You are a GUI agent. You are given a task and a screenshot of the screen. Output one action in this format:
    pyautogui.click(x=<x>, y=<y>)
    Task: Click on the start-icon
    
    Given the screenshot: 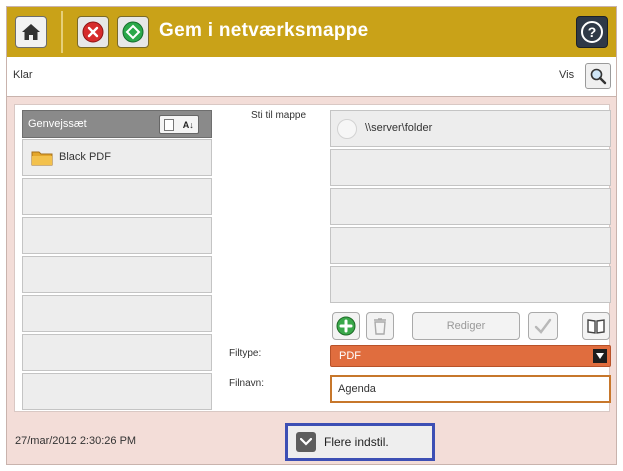 What is the action you would take?
    pyautogui.click(x=133, y=32)
    